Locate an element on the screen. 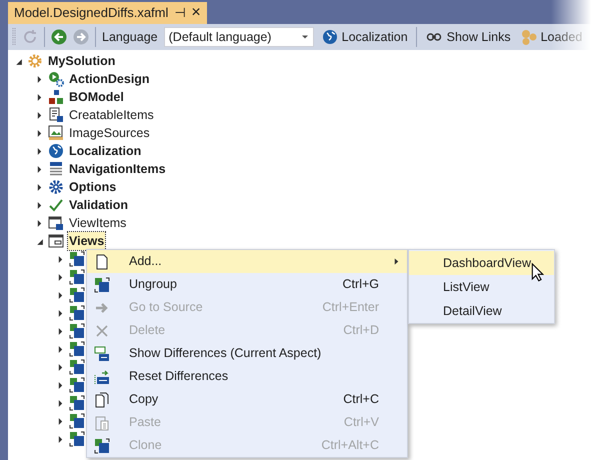 The image size is (591, 460). tree-item: Localization is located at coordinates (105, 151).